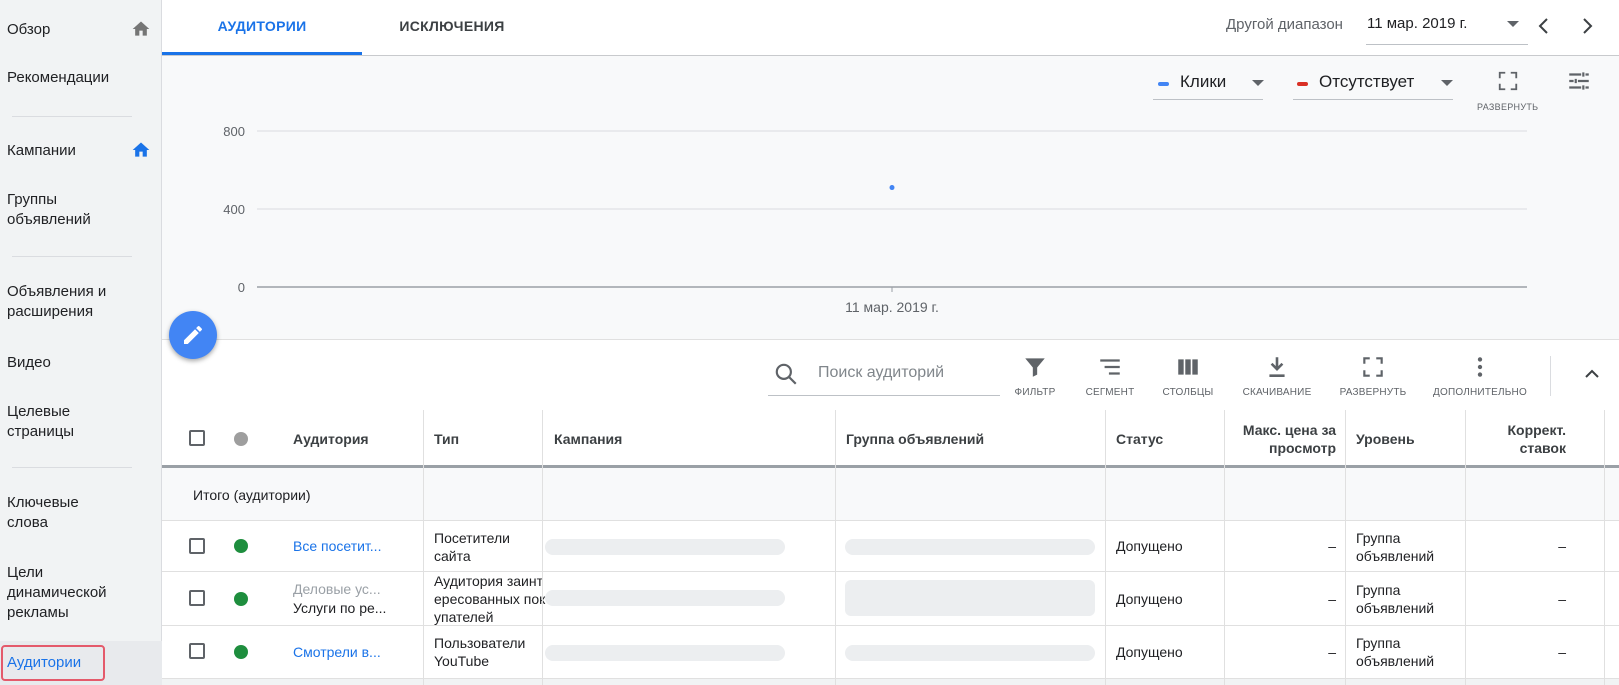 This screenshot has height=685, width=1619. What do you see at coordinates (1188, 392) in the screenshot?
I see `columns-button-label: СТОЛБЦЫ` at bounding box center [1188, 392].